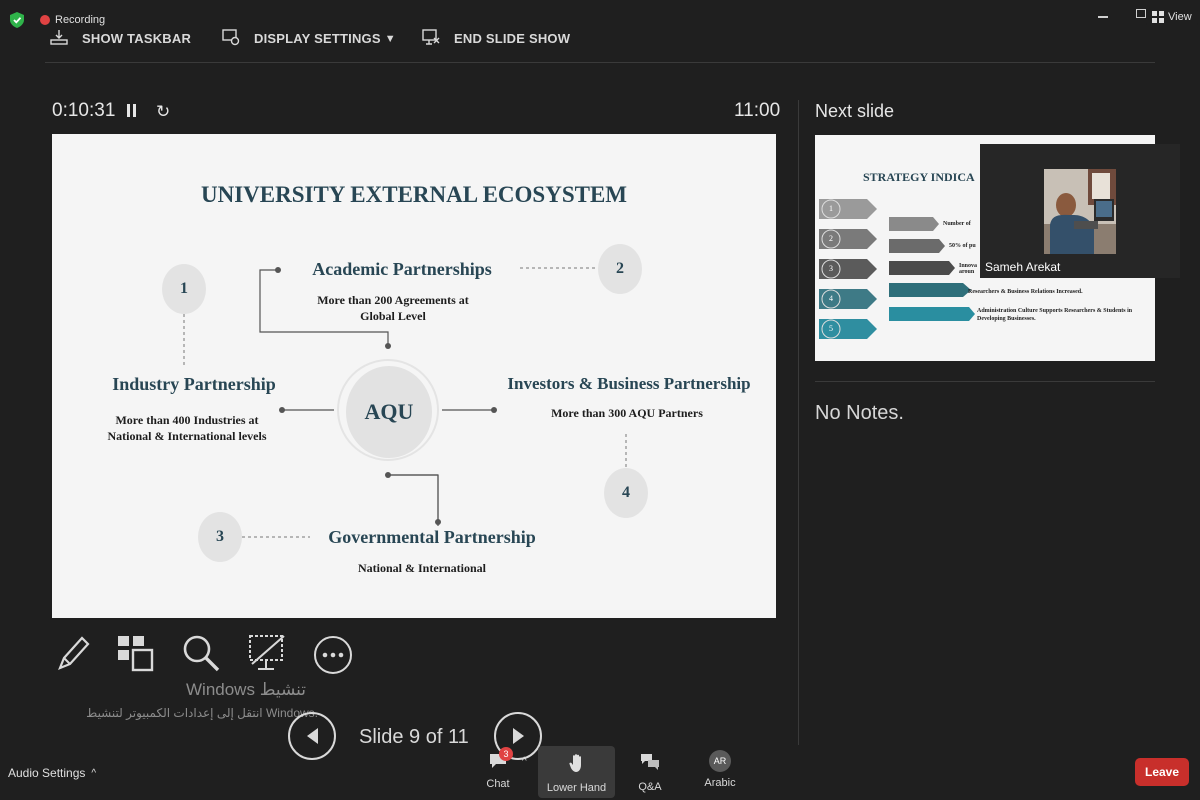  What do you see at coordinates (333, 657) in the screenshot?
I see `more-options-icon` at bounding box center [333, 657].